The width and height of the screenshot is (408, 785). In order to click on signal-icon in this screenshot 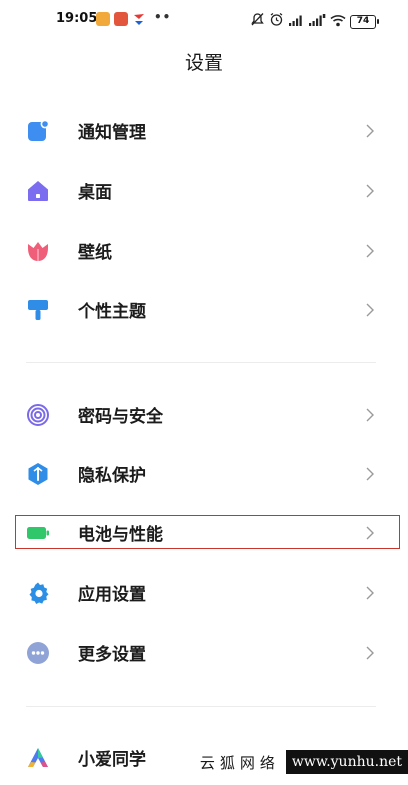, I will do `click(296, 21)`.